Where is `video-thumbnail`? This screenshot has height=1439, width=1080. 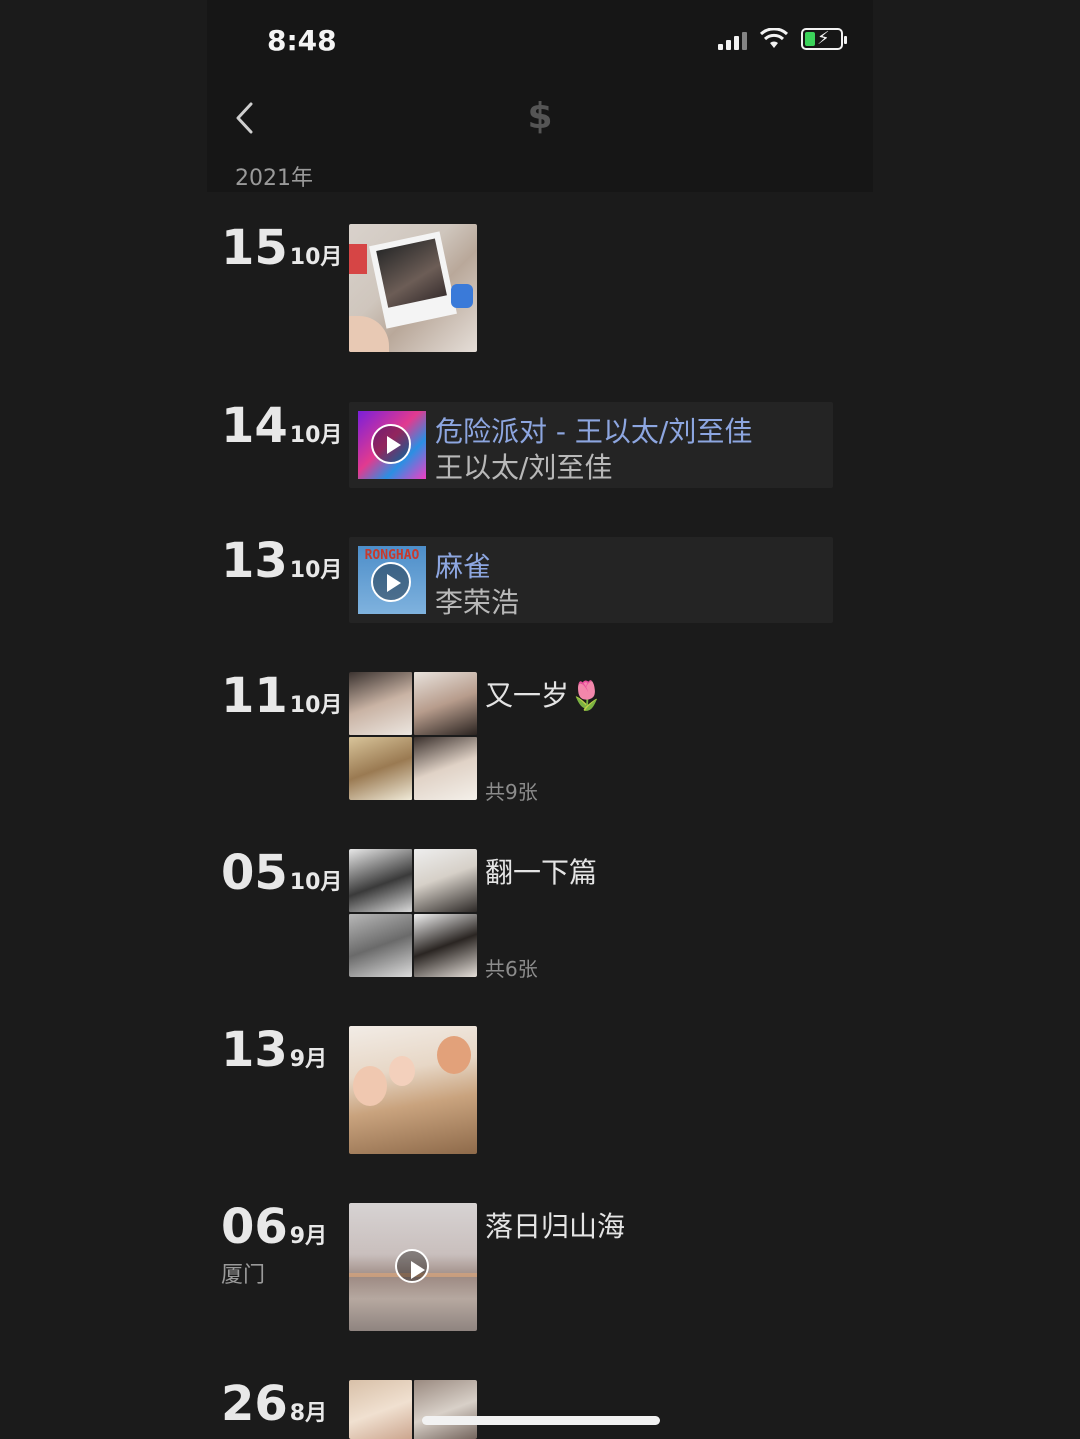 video-thumbnail is located at coordinates (413, 1267).